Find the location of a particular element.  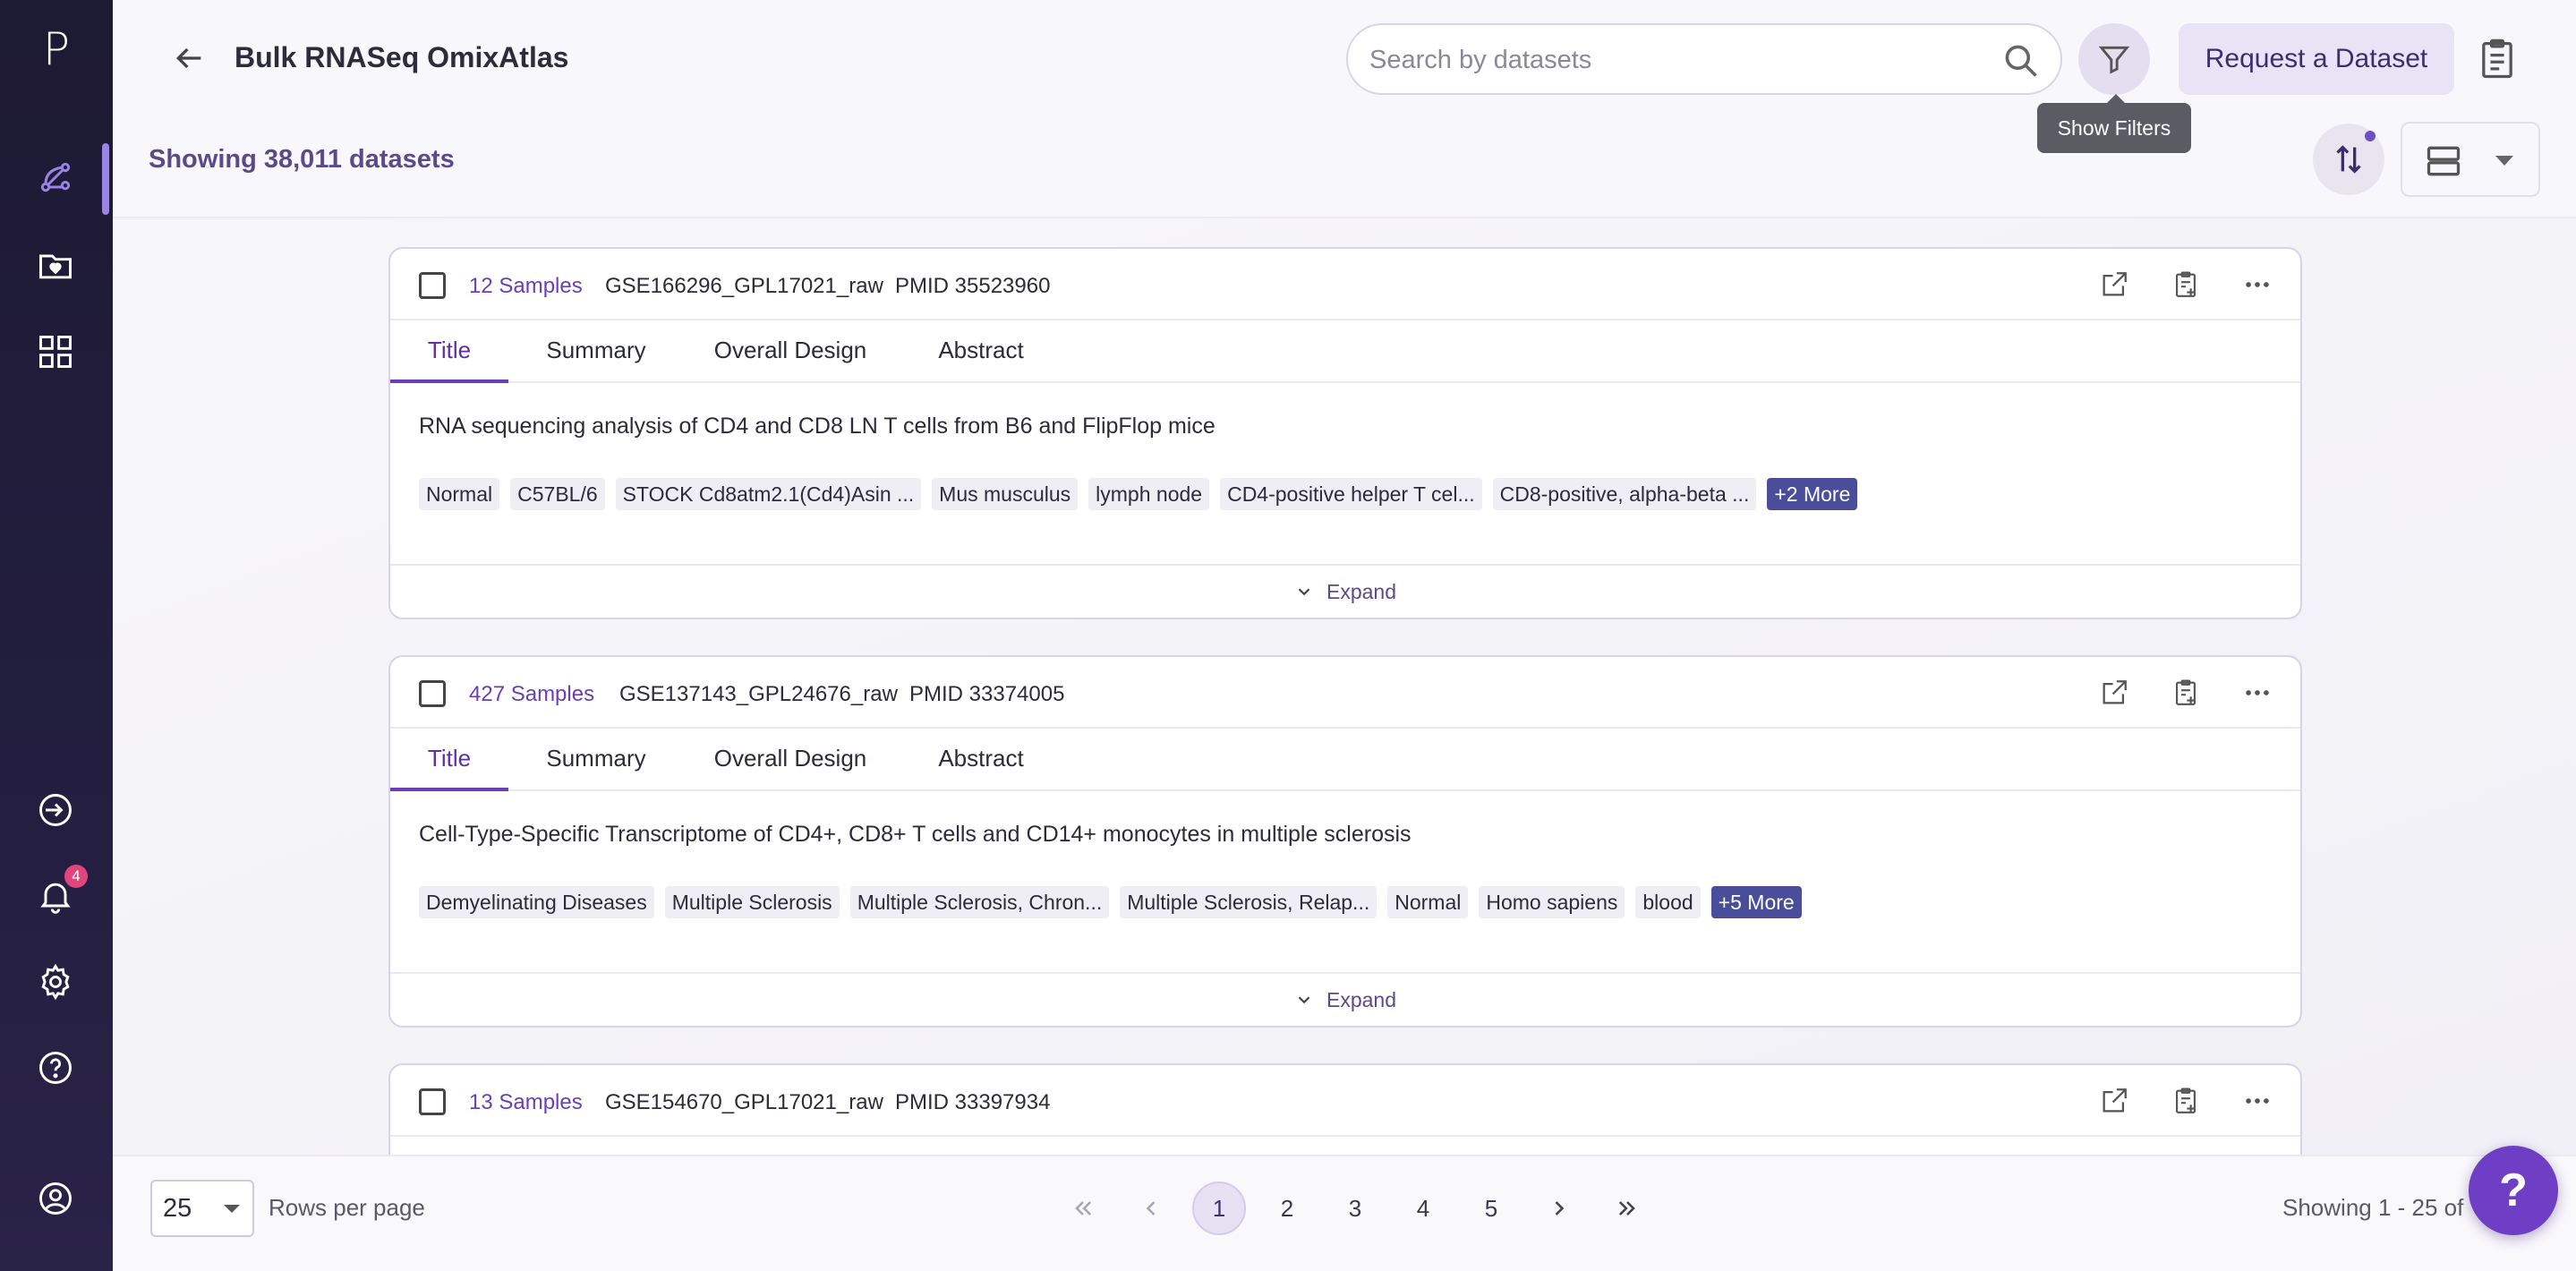

rows-per-page-value: 25 is located at coordinates (177, 1208).